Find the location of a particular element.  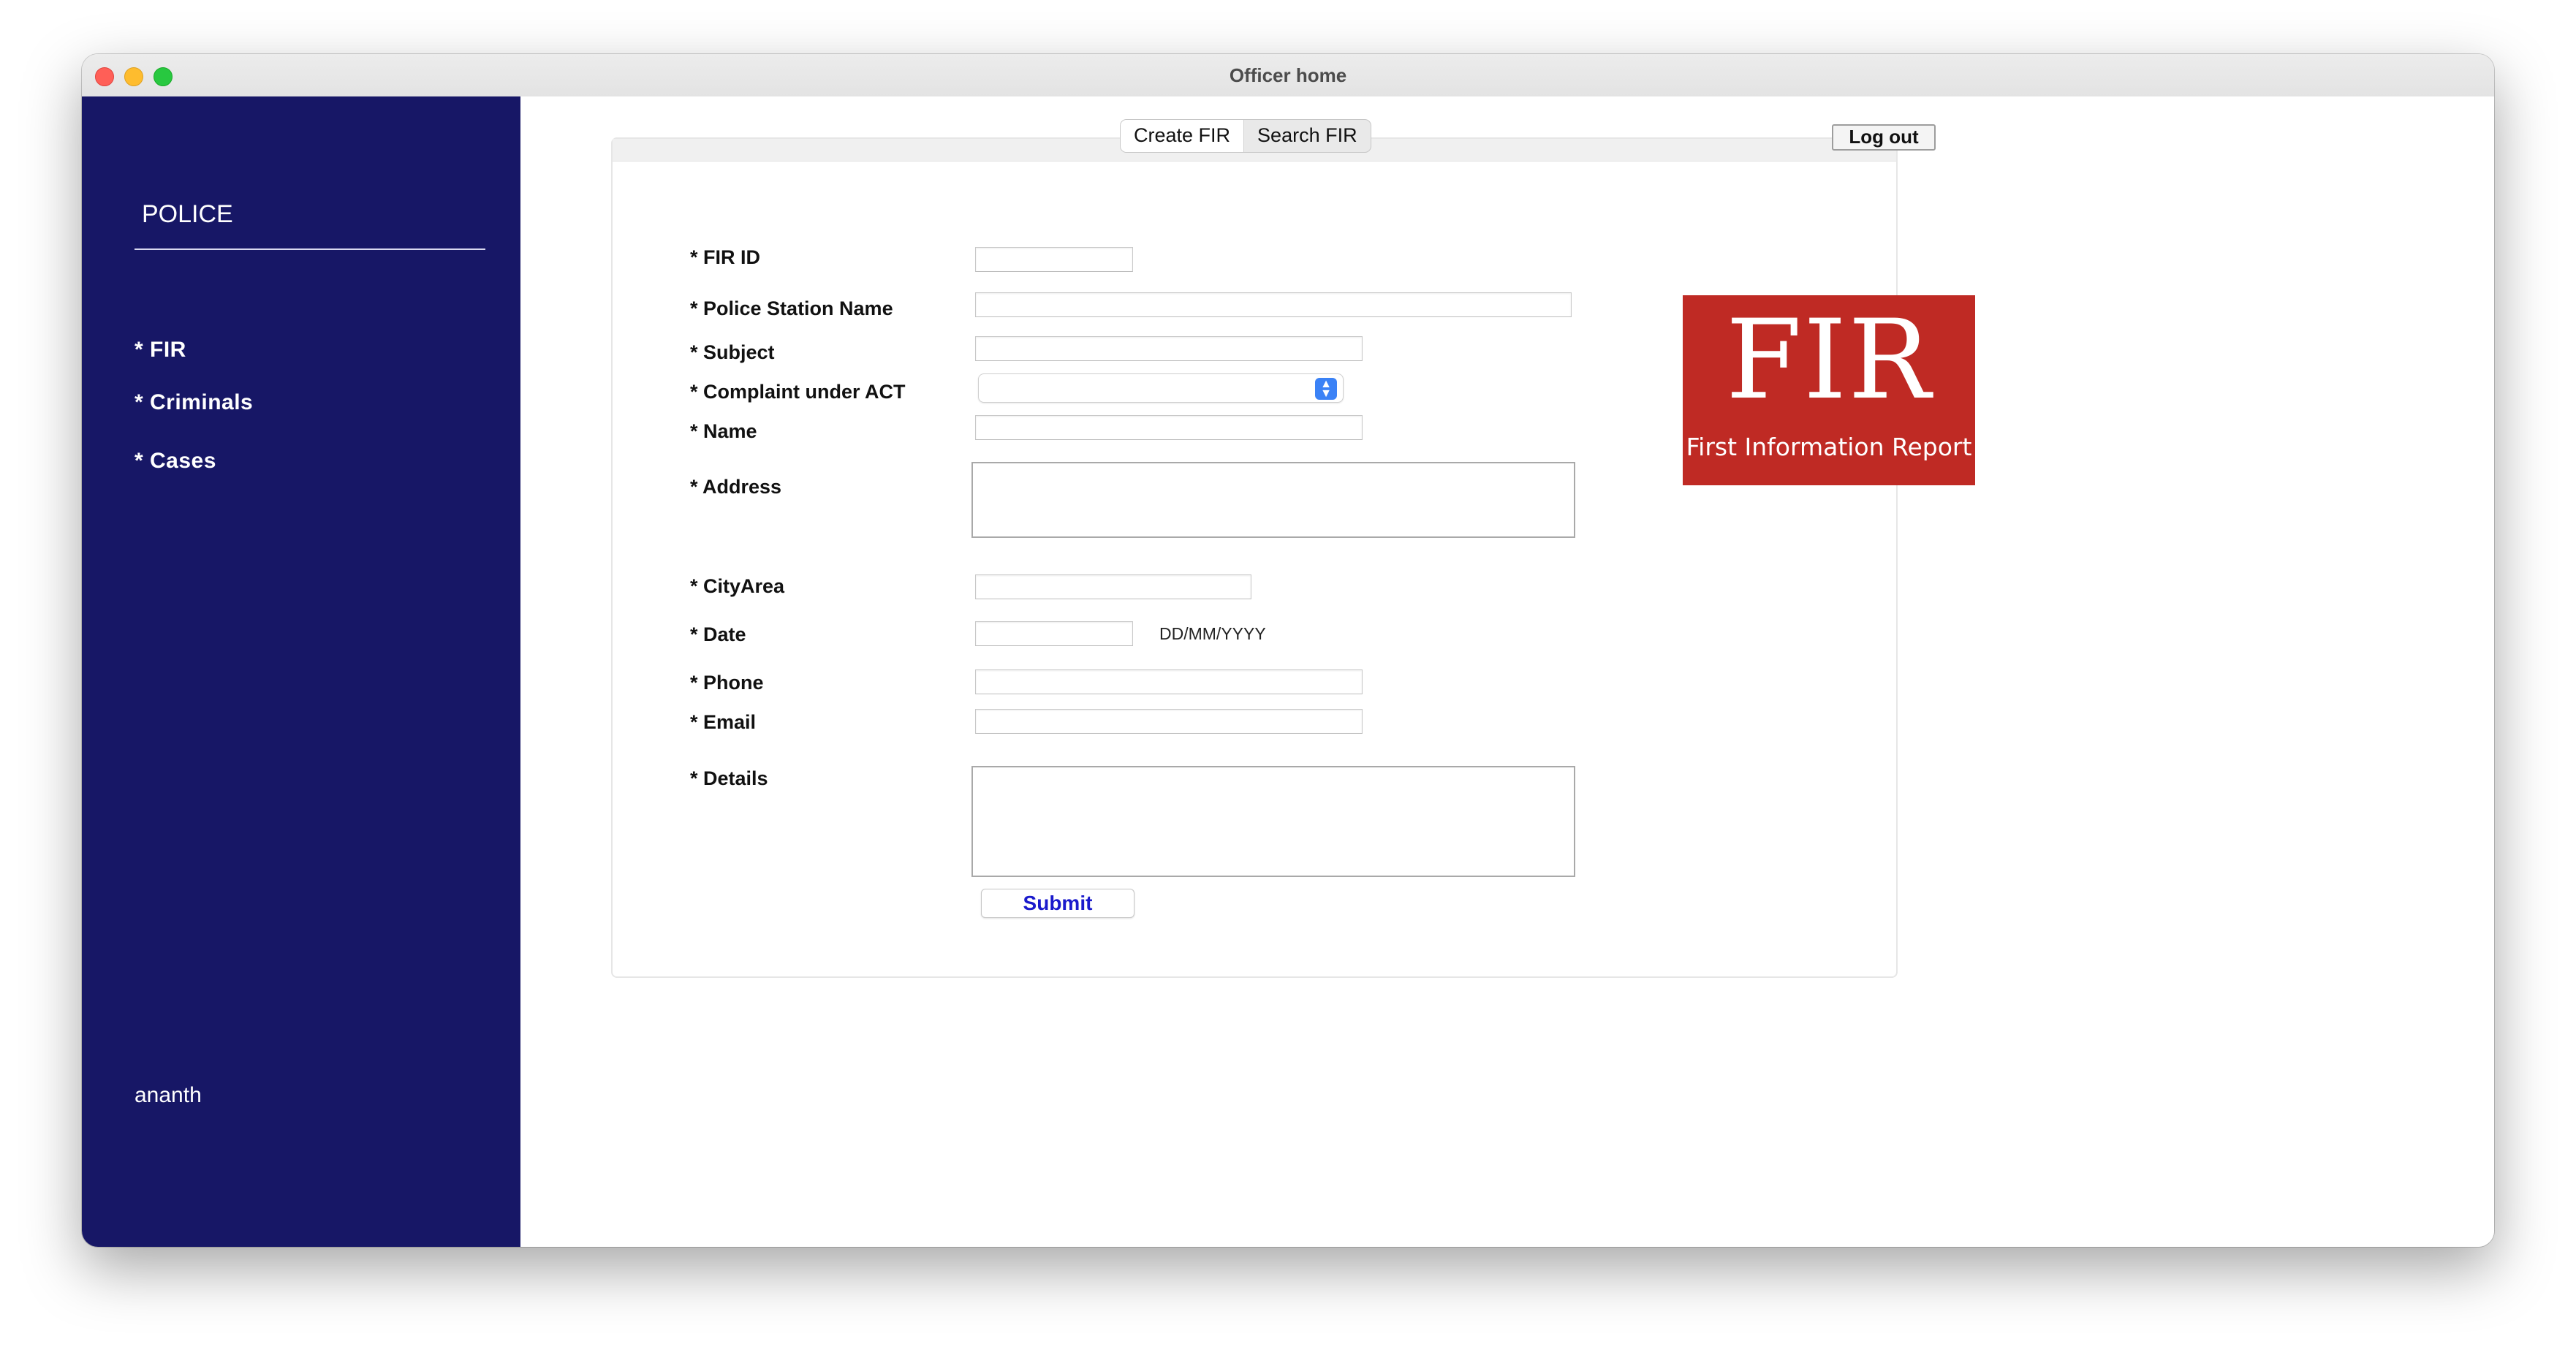

label-police-station: * Police Station Name is located at coordinates (791, 308).